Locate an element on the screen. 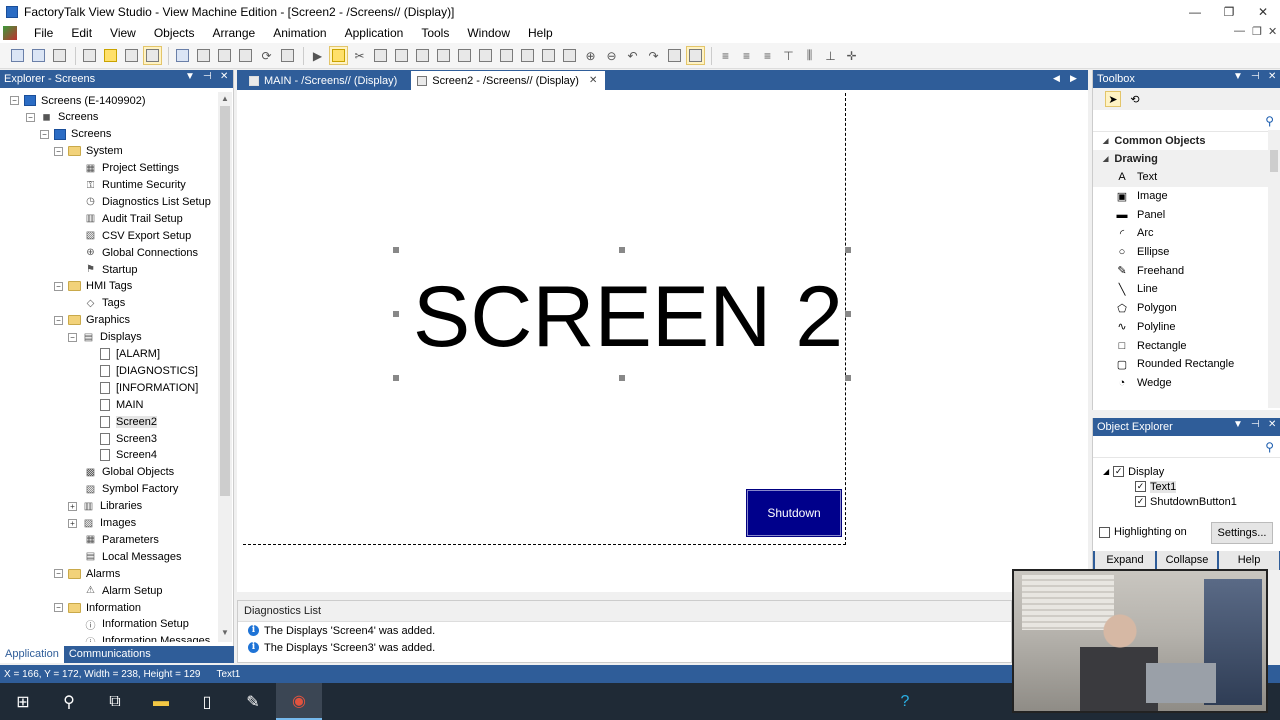 This screenshot has width=1280, height=720. explorer-vertical-scrollbar: ▲ ▼ is located at coordinates (225, 367).